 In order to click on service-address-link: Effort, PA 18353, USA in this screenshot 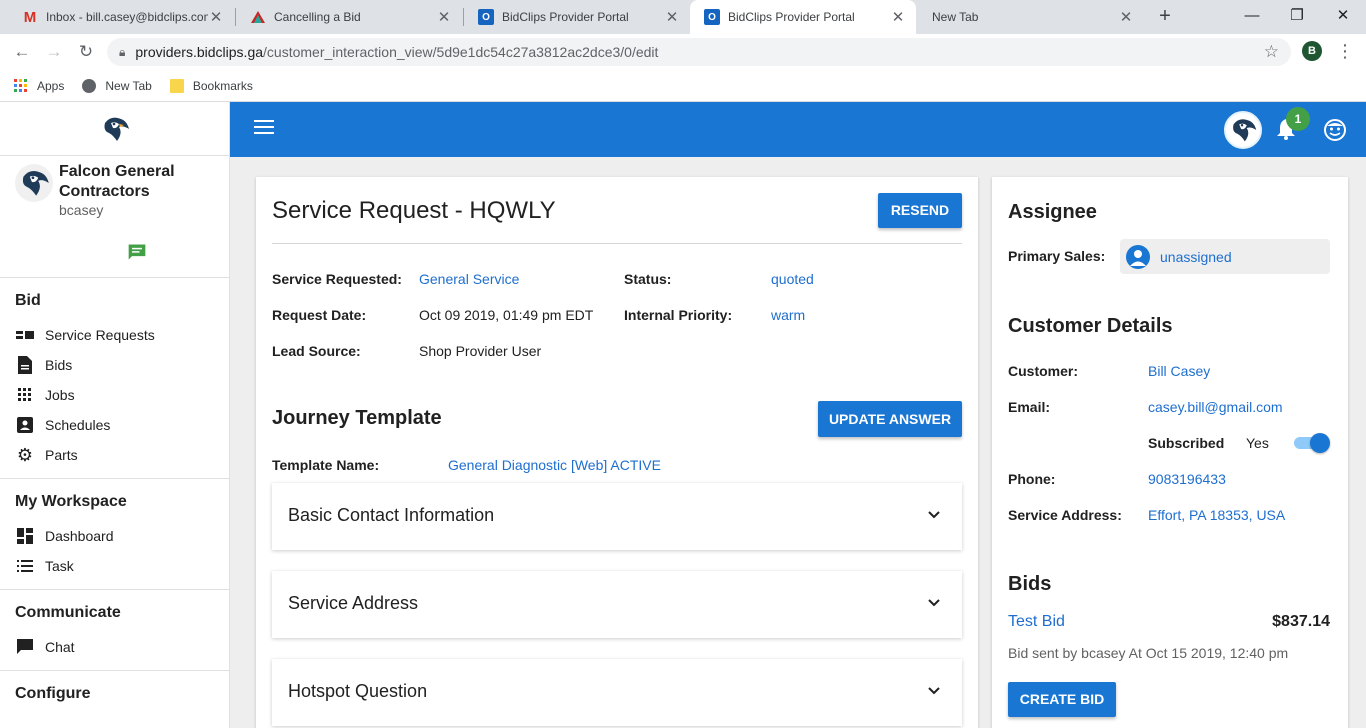, I will do `click(1216, 515)`.